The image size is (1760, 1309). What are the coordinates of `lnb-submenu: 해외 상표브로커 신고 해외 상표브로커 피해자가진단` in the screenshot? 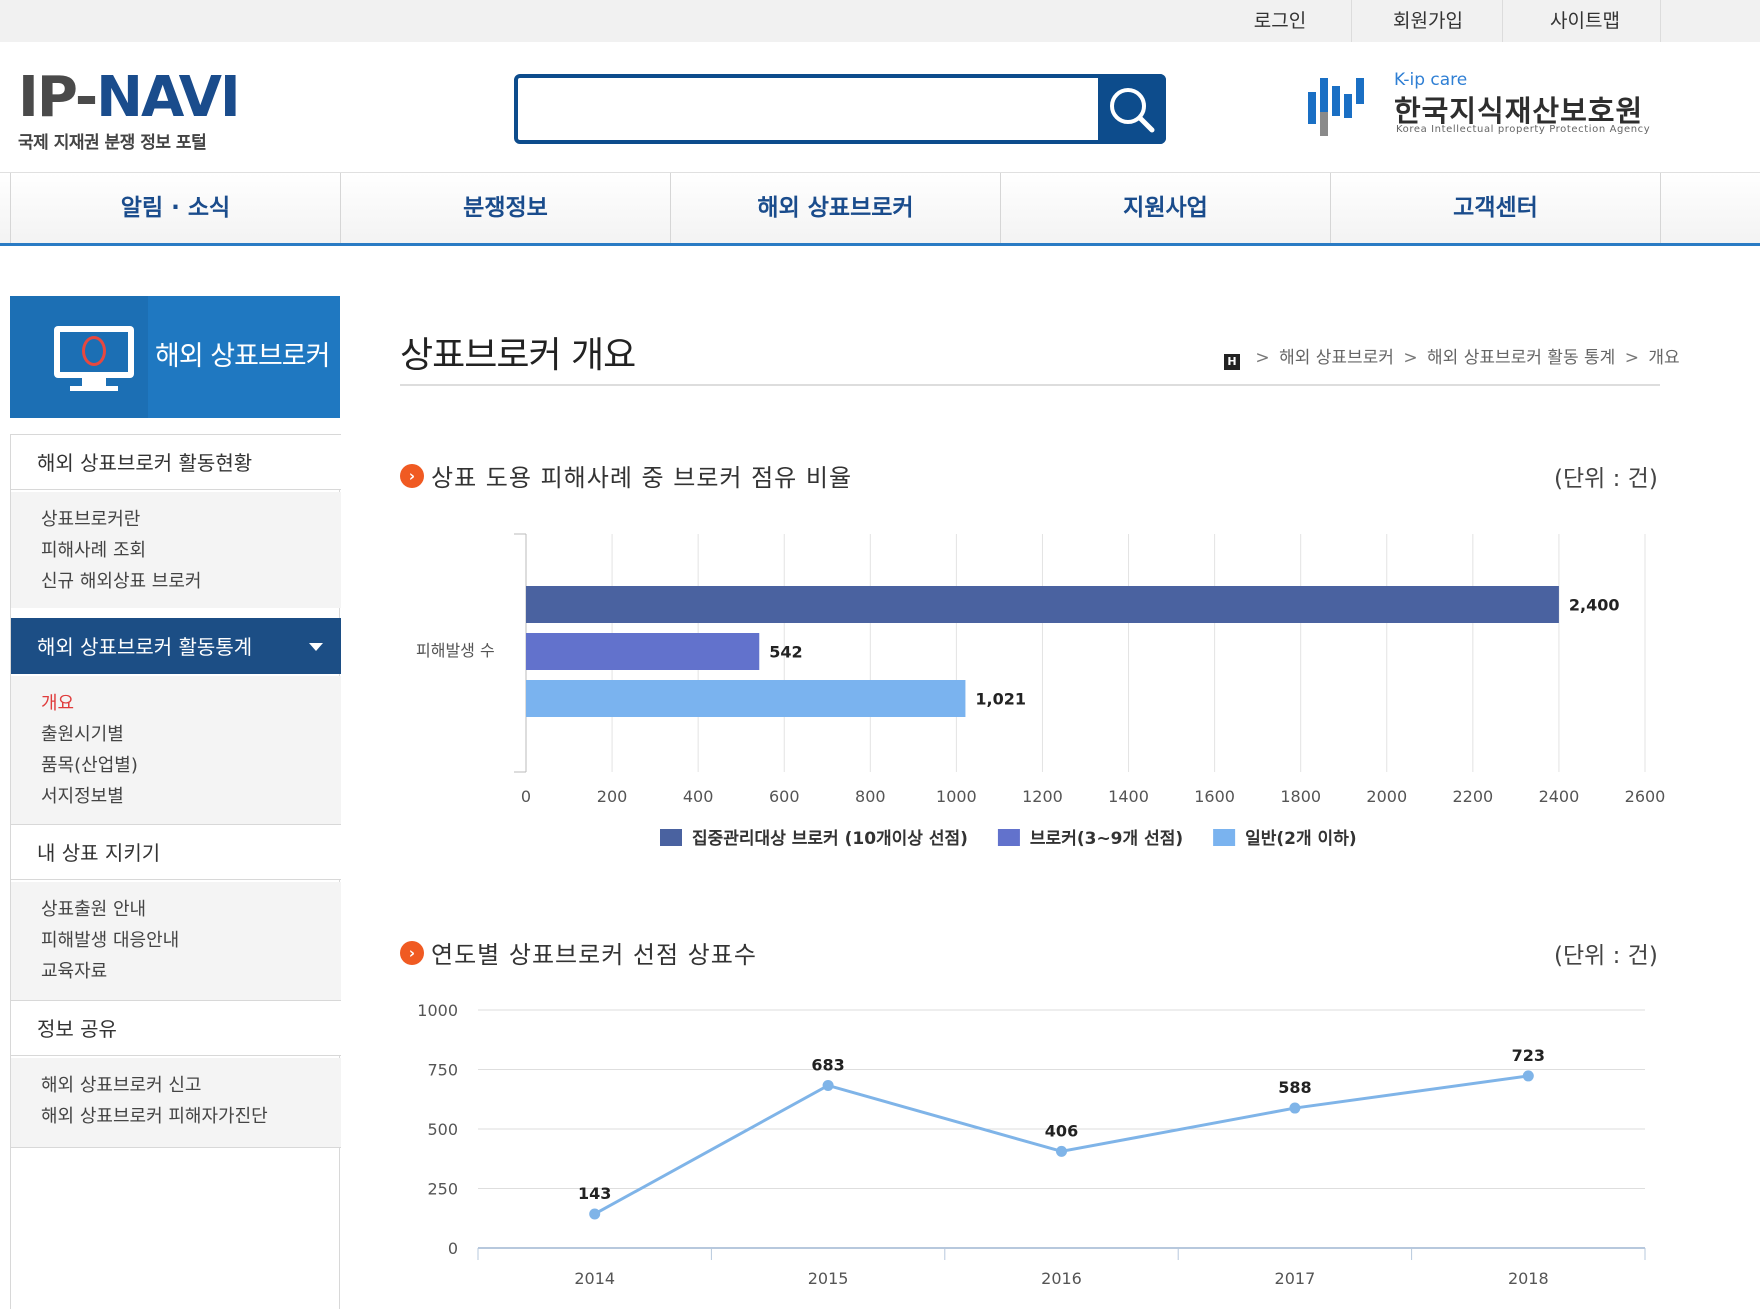 It's located at (176, 1103).